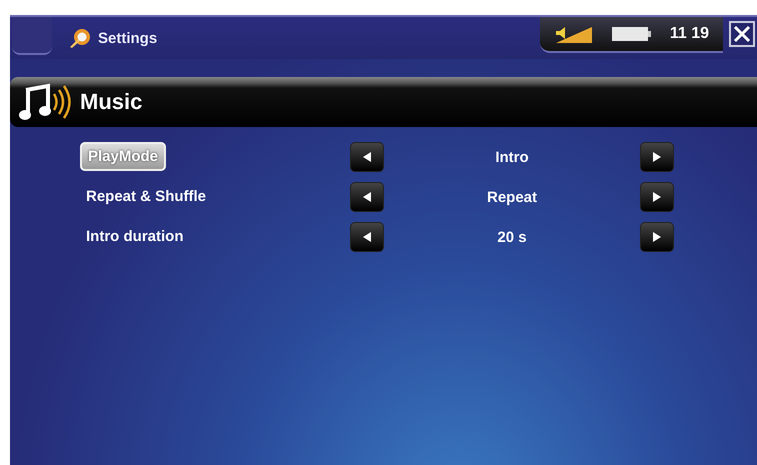 The image size is (757, 465). I want to click on window-title: Settings, so click(128, 38).